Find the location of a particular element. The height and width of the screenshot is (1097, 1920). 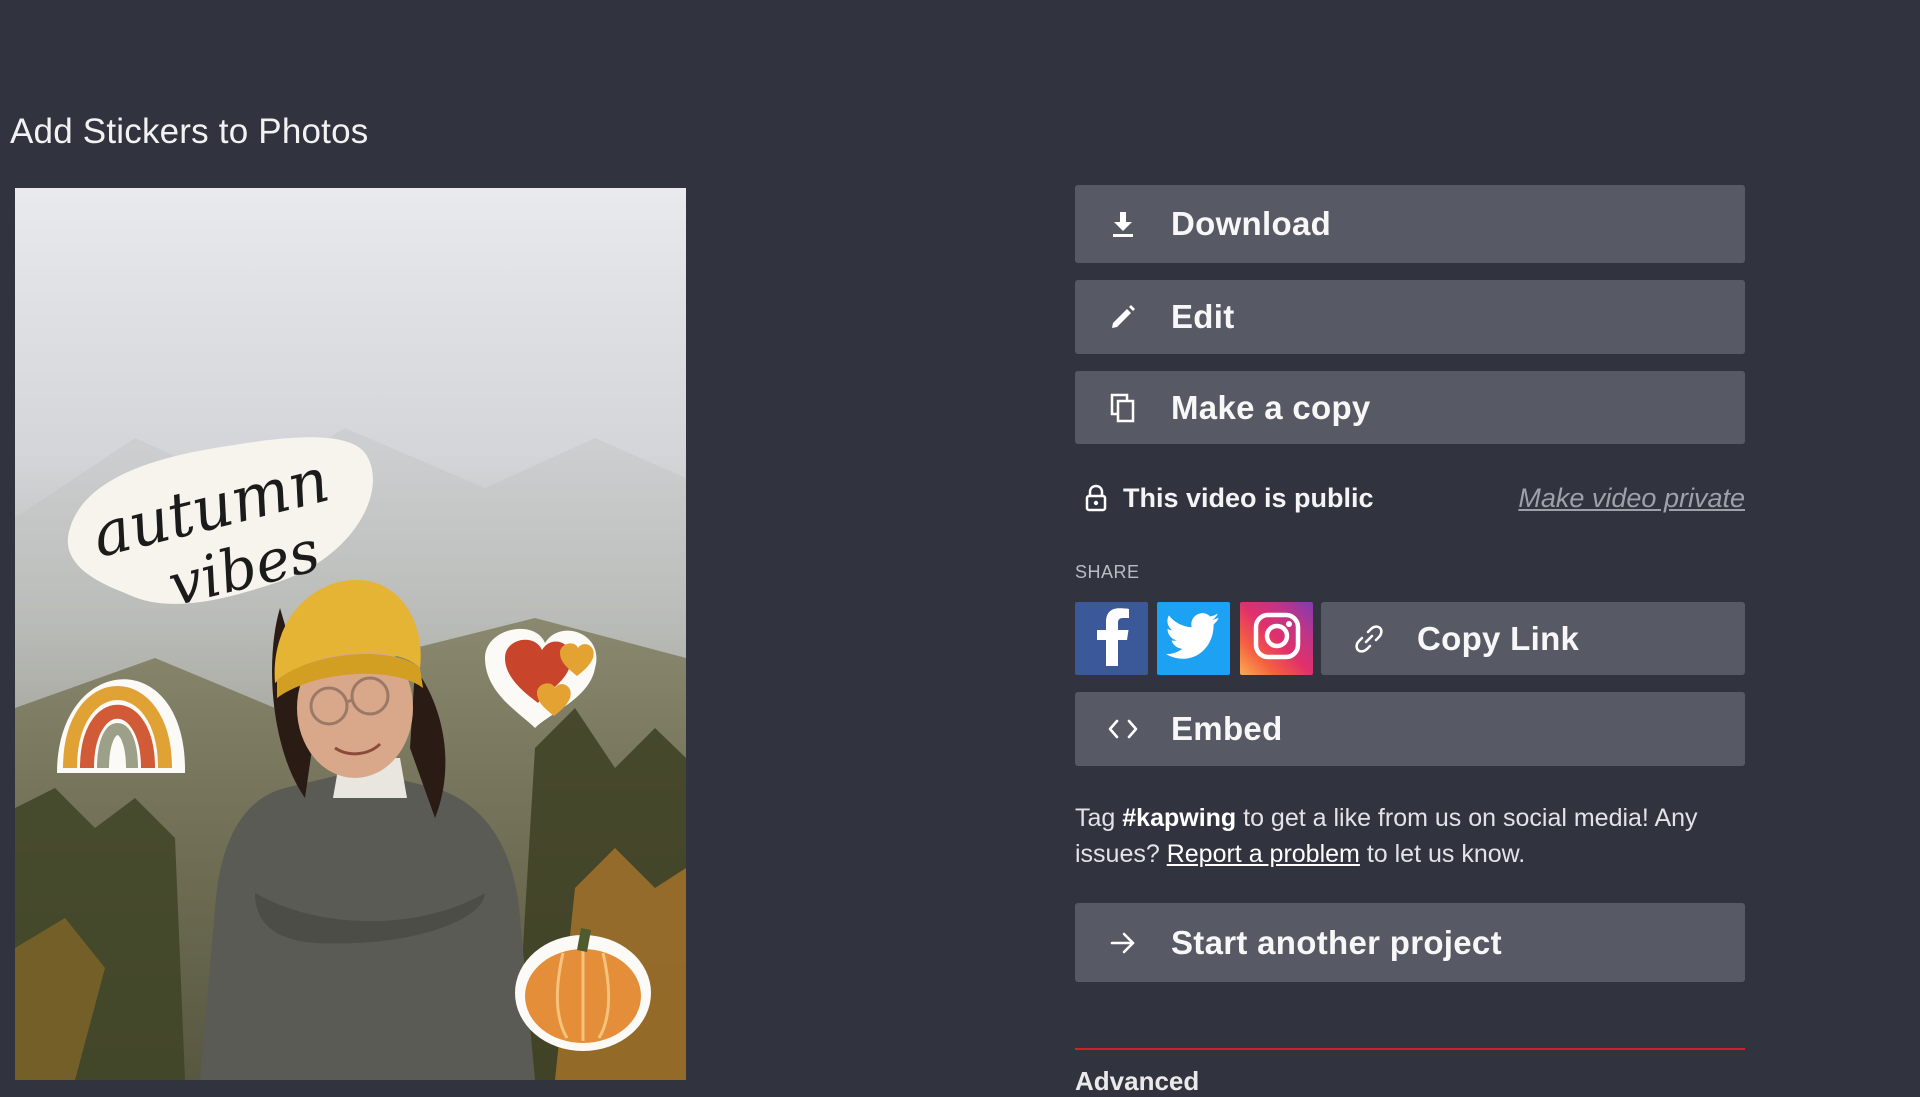

start-another-project-label: Start another project is located at coordinates (1336, 942).